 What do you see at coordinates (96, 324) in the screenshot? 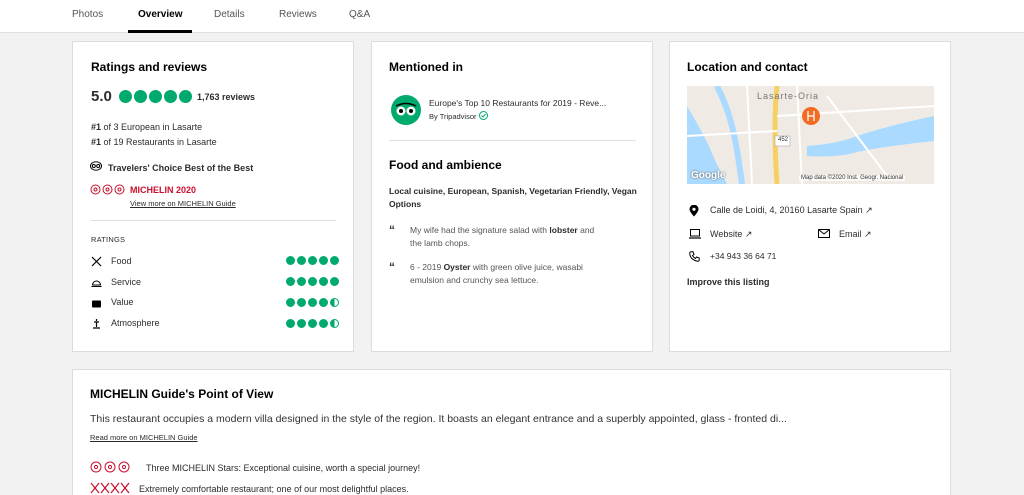
I see `atmosphere-icon` at bounding box center [96, 324].